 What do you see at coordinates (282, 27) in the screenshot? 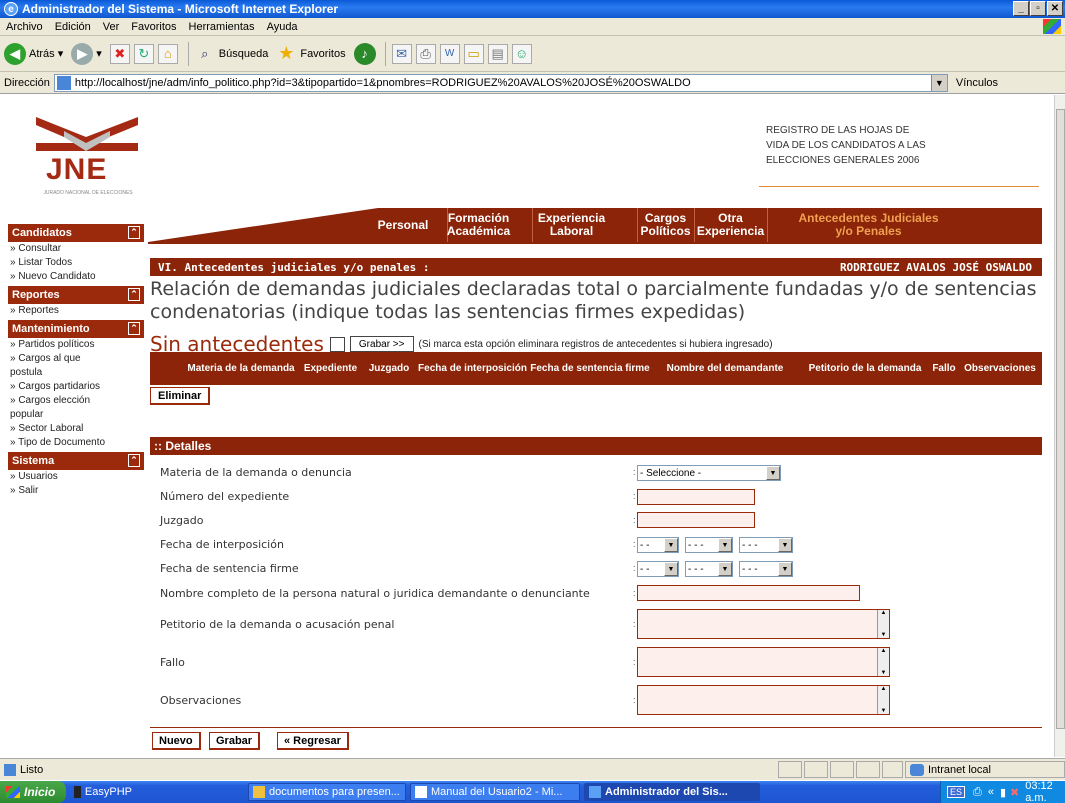
I see `menu-ayuda: Ayuda` at bounding box center [282, 27].